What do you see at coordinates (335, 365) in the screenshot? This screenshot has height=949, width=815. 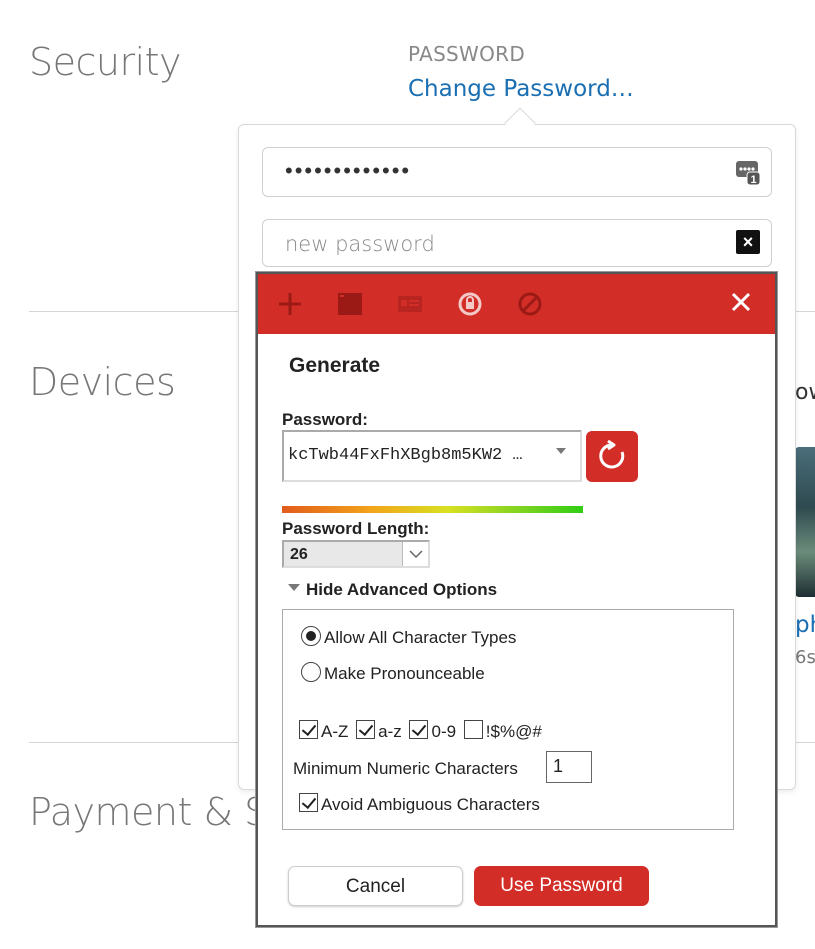 I see `generate-heading: Generate` at bounding box center [335, 365].